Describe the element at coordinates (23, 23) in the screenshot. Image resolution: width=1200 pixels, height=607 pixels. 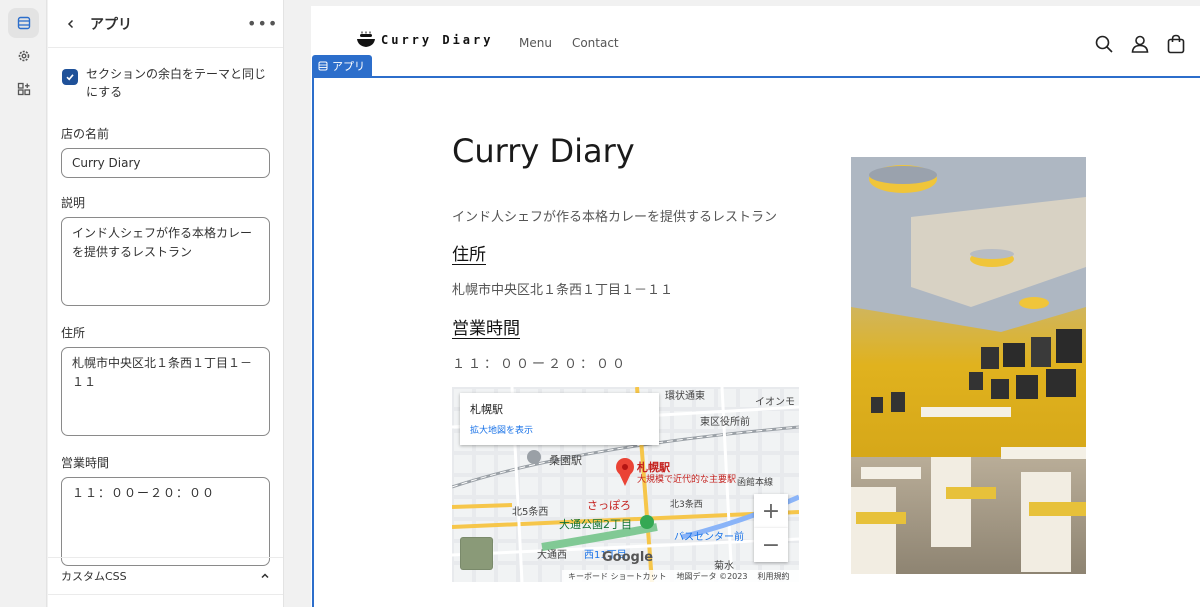
I see `sections-icon` at that location.